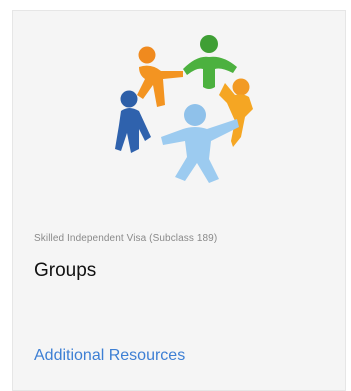 This screenshot has width=351, height=391. I want to click on additional-resources-link: Additional Resources, so click(109, 356).